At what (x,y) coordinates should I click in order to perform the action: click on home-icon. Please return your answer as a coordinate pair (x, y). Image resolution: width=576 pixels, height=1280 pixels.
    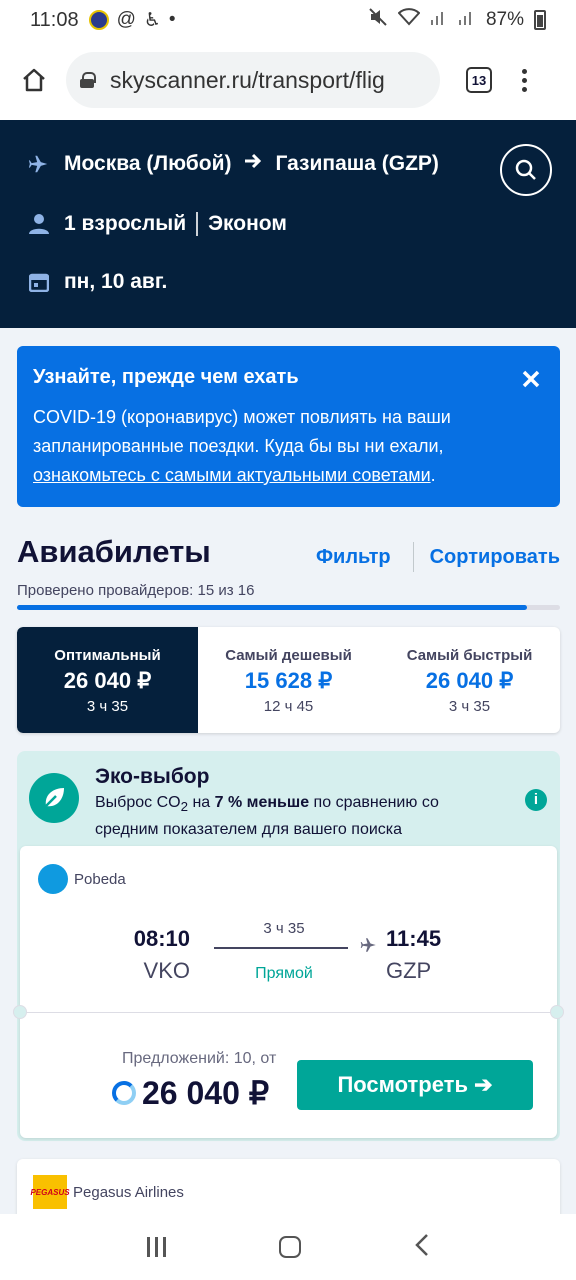
    Looking at the image, I should click on (34, 80).